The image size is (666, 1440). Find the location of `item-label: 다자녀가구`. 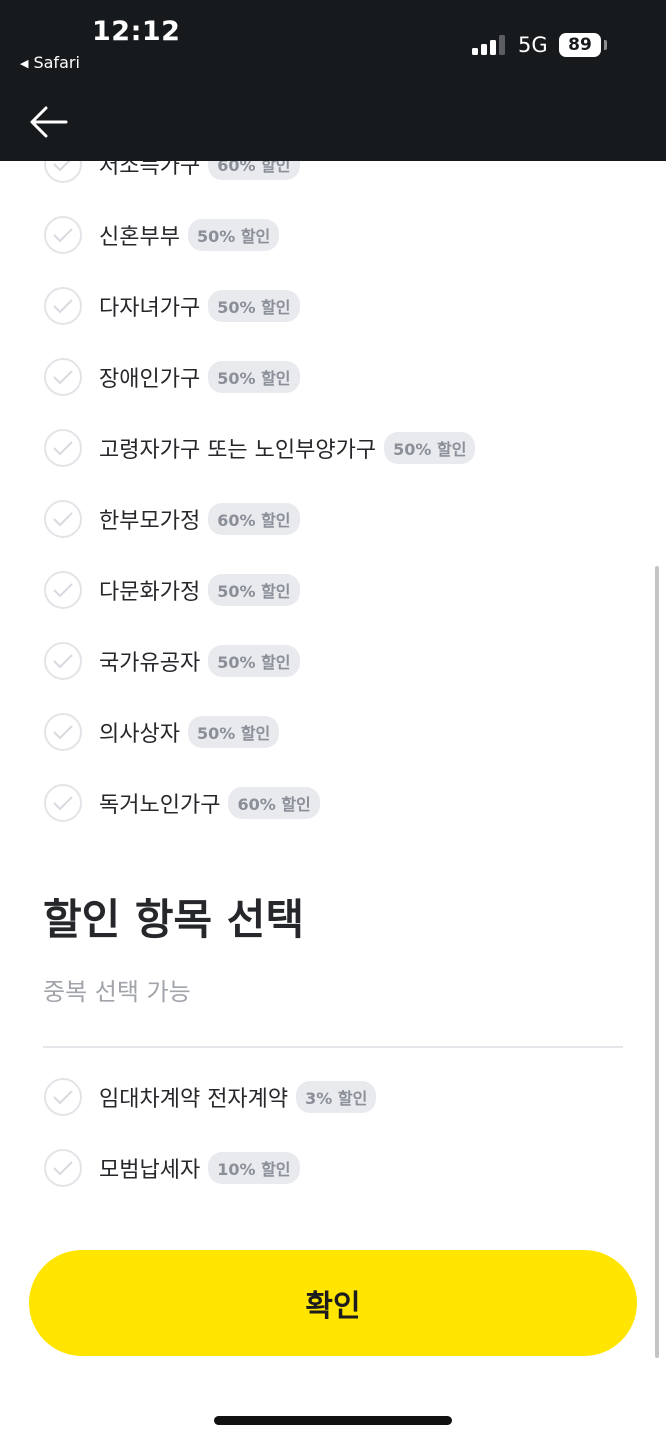

item-label: 다자녀가구 is located at coordinates (150, 308).